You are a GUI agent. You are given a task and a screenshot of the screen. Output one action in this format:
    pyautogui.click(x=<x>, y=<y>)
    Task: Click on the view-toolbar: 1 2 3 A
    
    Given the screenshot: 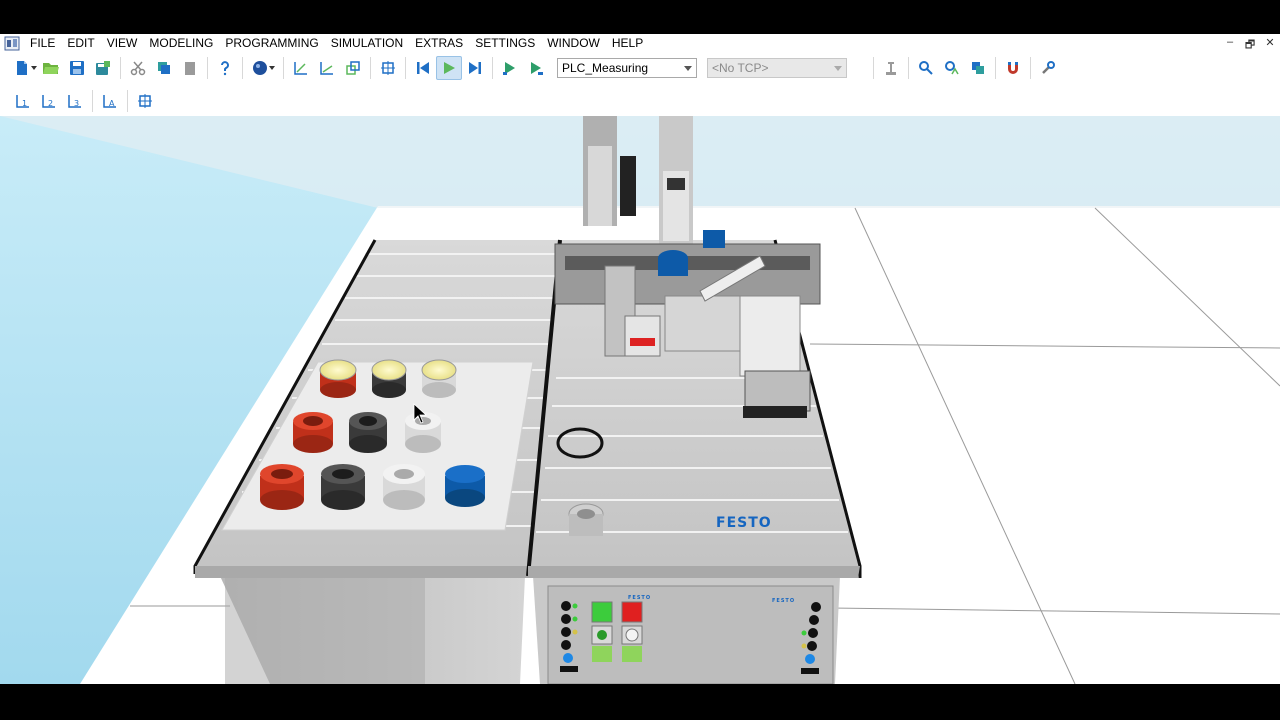 What is the action you would take?
    pyautogui.click(x=640, y=101)
    